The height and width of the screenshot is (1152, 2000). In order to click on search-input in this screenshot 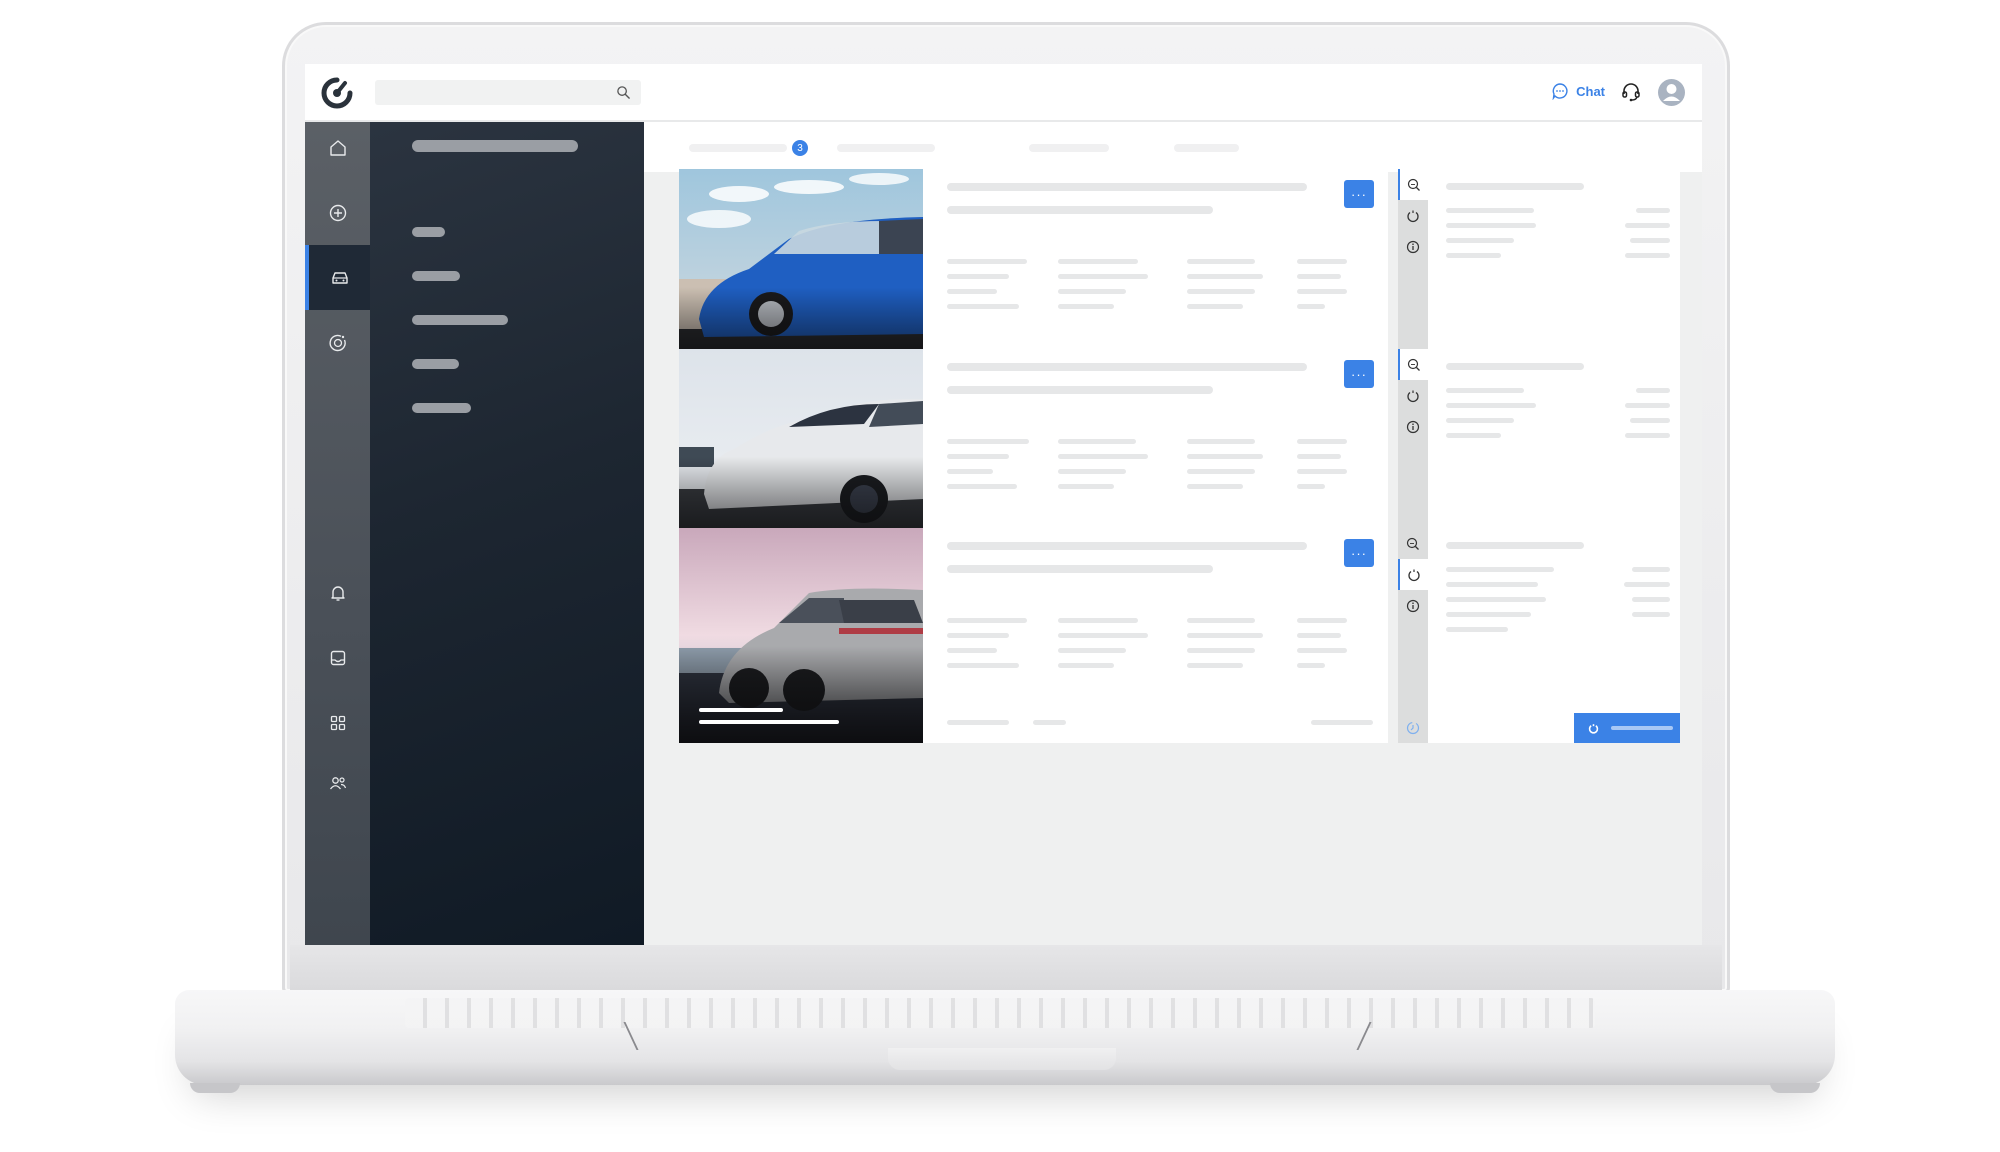, I will do `click(508, 92)`.